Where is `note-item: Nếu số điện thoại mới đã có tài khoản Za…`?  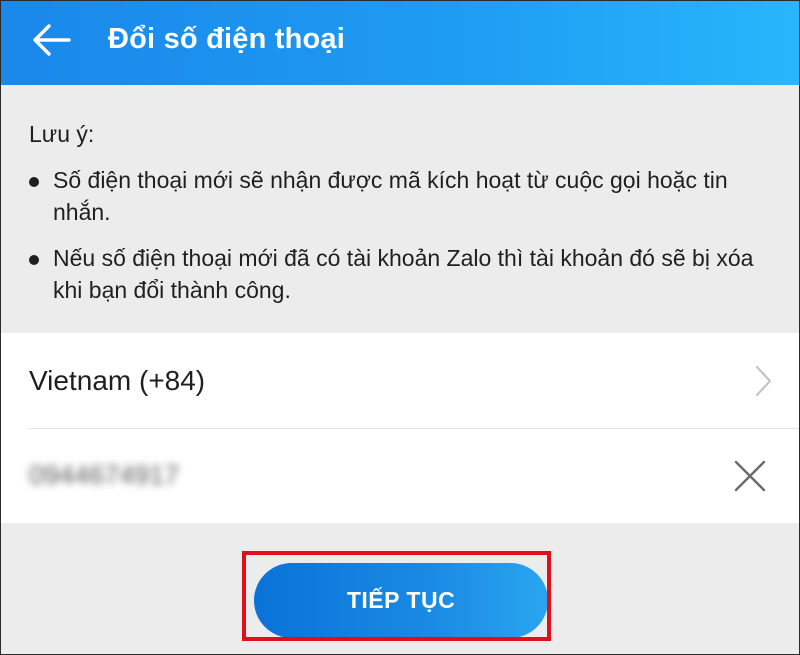
note-item: Nếu số điện thoại mới đã có tài khoản Za… is located at coordinates (401, 274).